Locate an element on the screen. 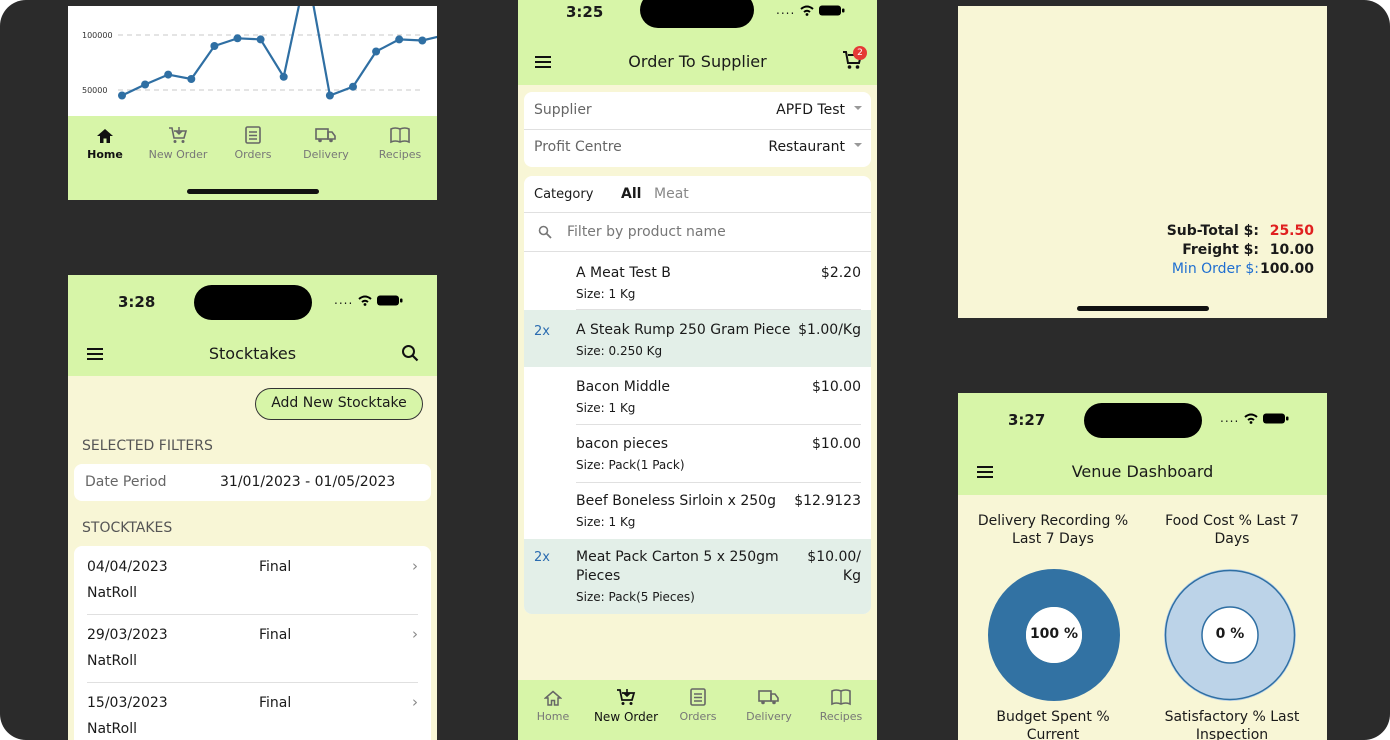 The width and height of the screenshot is (1390, 740). freight-row: Freight $: 10.00 is located at coordinates (1194, 251).